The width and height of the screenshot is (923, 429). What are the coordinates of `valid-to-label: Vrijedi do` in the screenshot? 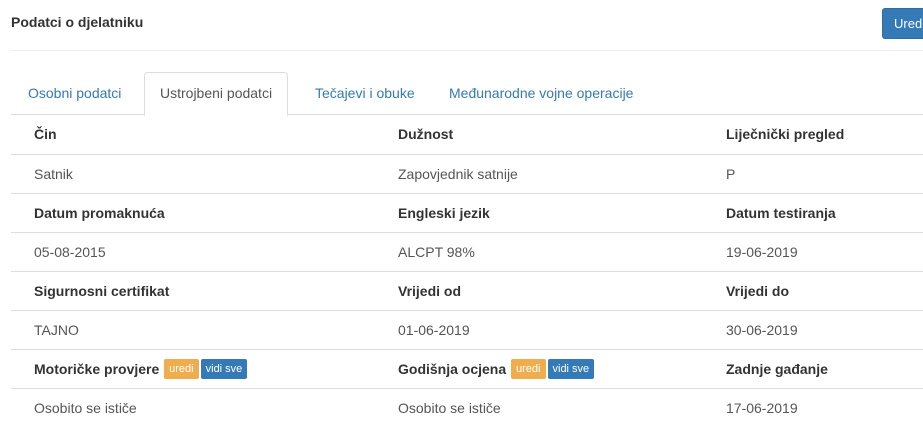 It's located at (813, 290).